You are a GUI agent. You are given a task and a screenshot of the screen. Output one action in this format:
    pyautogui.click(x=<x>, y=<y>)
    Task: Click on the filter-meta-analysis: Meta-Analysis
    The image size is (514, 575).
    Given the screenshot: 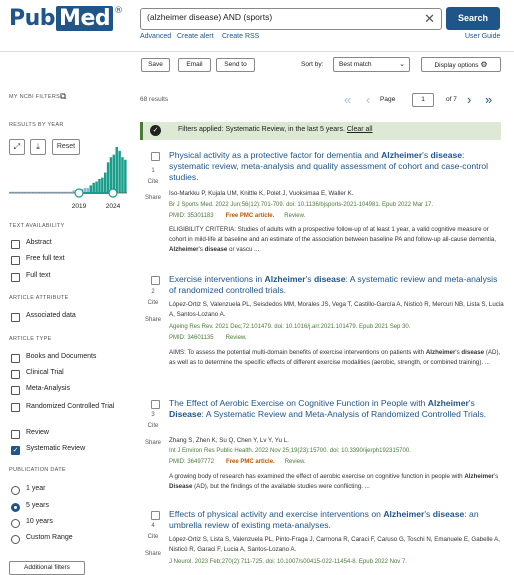 What is the action you would take?
    pyautogui.click(x=40, y=391)
    